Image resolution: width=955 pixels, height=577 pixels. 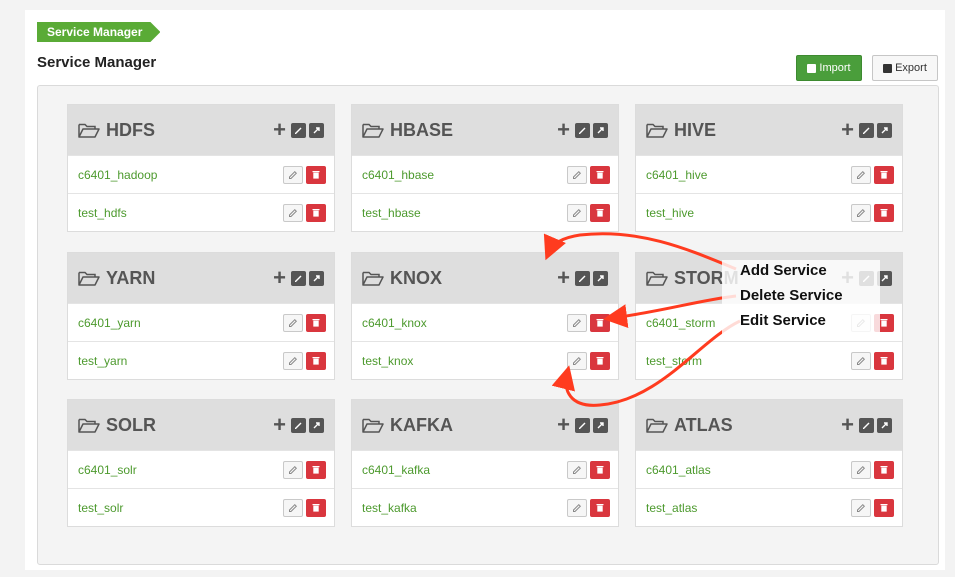 What do you see at coordinates (911, 68) in the screenshot?
I see `export-button-label: Export` at bounding box center [911, 68].